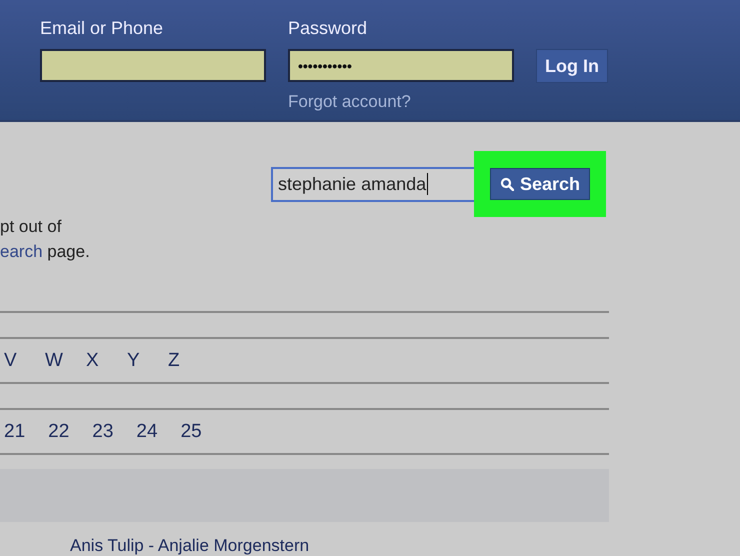  Describe the element at coordinates (54, 361) in the screenshot. I see `letter-link: W` at that location.